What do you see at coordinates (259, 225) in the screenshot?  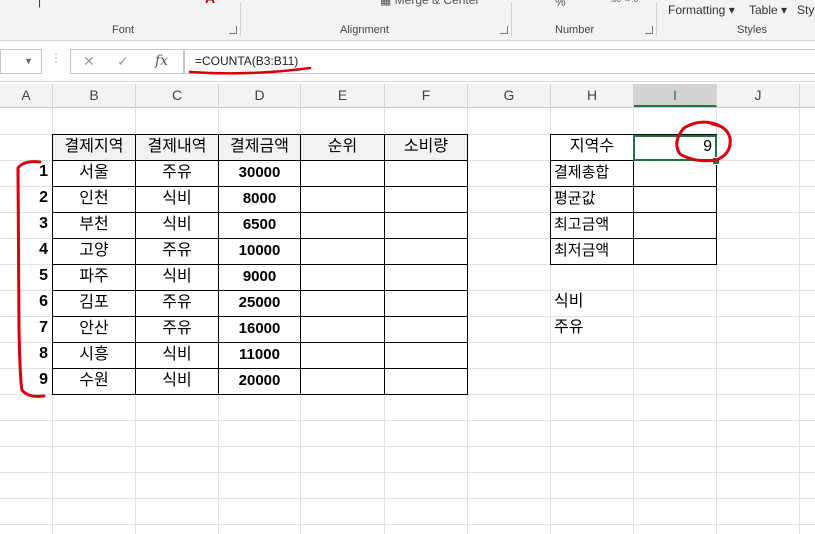 I see `amount-cell: 6500` at bounding box center [259, 225].